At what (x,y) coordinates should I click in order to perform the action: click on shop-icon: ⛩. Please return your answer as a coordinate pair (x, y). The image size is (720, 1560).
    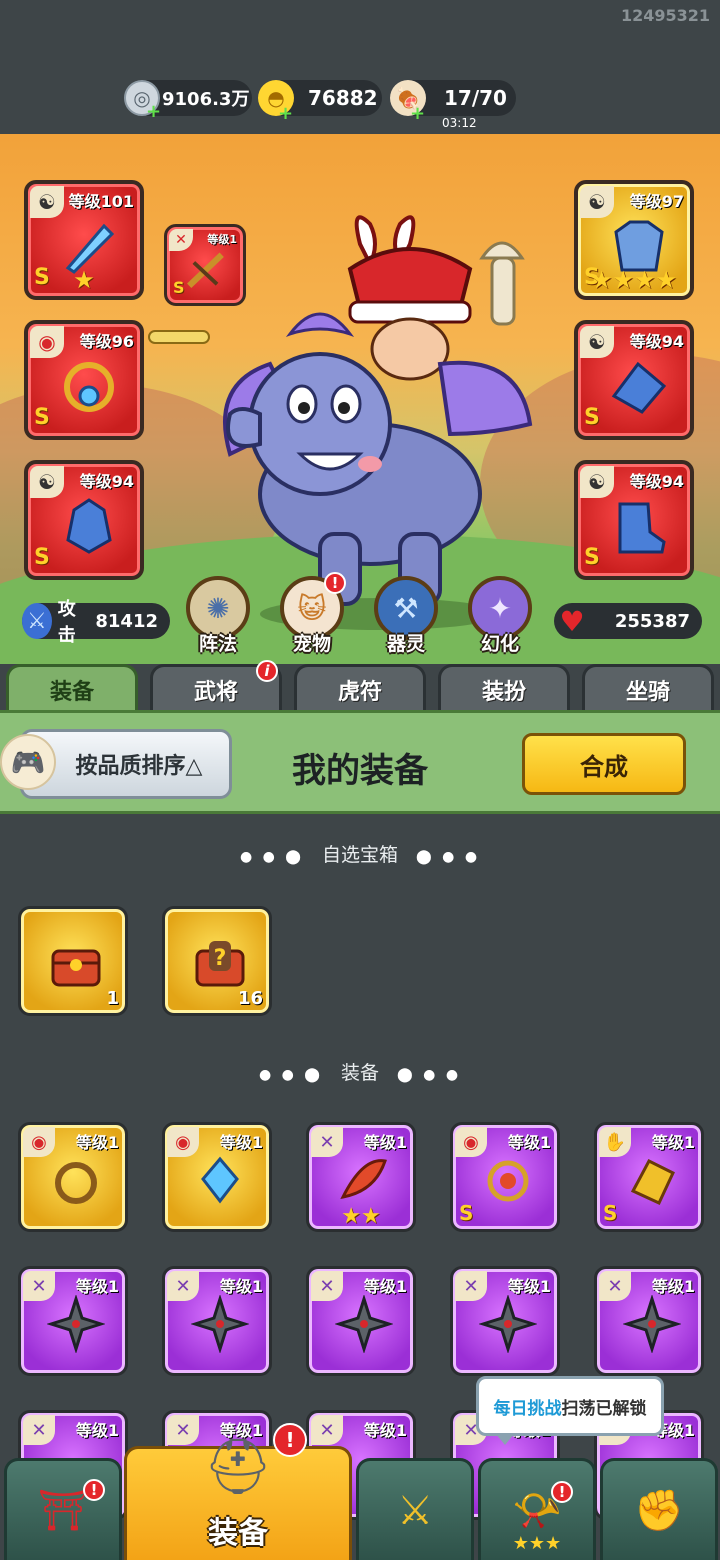
    Looking at the image, I should click on (63, 1511).